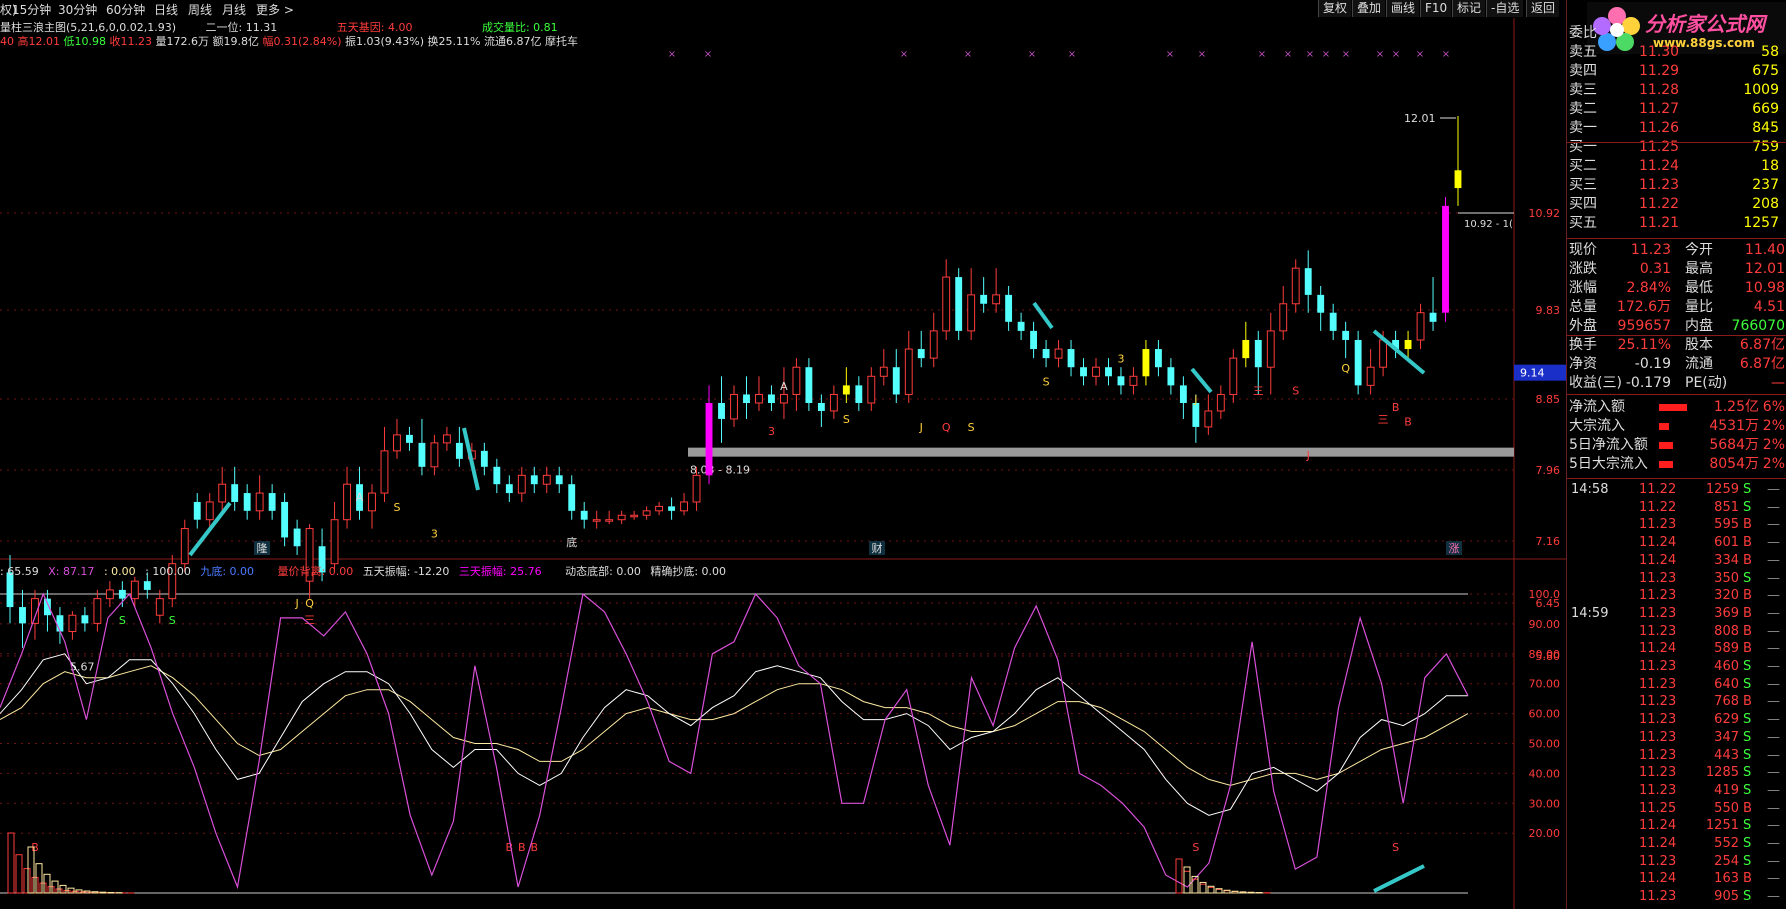  I want to click on period-tab-day: 日线, so click(166, 9).